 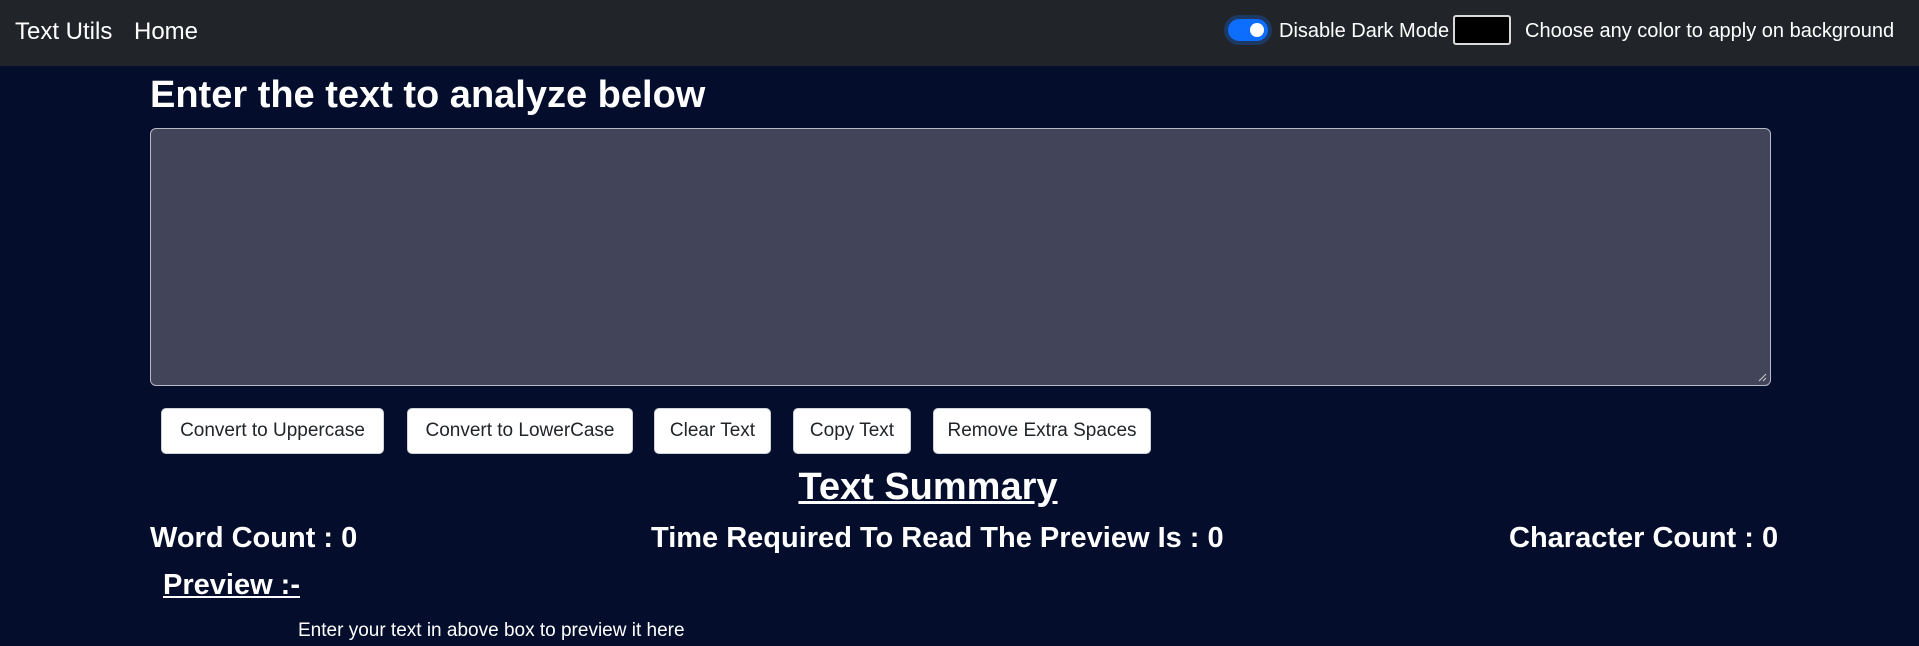 What do you see at coordinates (428, 95) in the screenshot?
I see `page-title: Enter the text to analyze below` at bounding box center [428, 95].